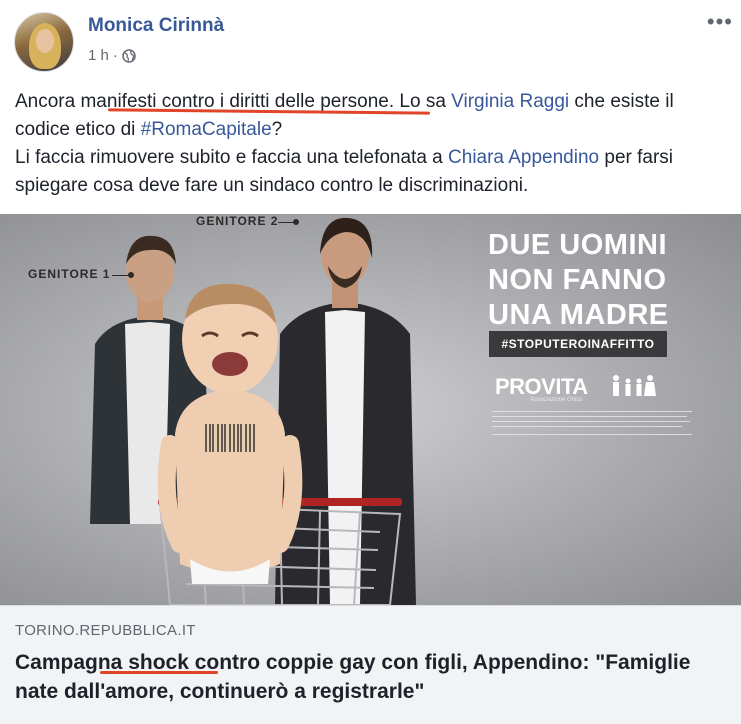 This screenshot has height=724, width=741. I want to click on family-logo-icon, so click(634, 385).